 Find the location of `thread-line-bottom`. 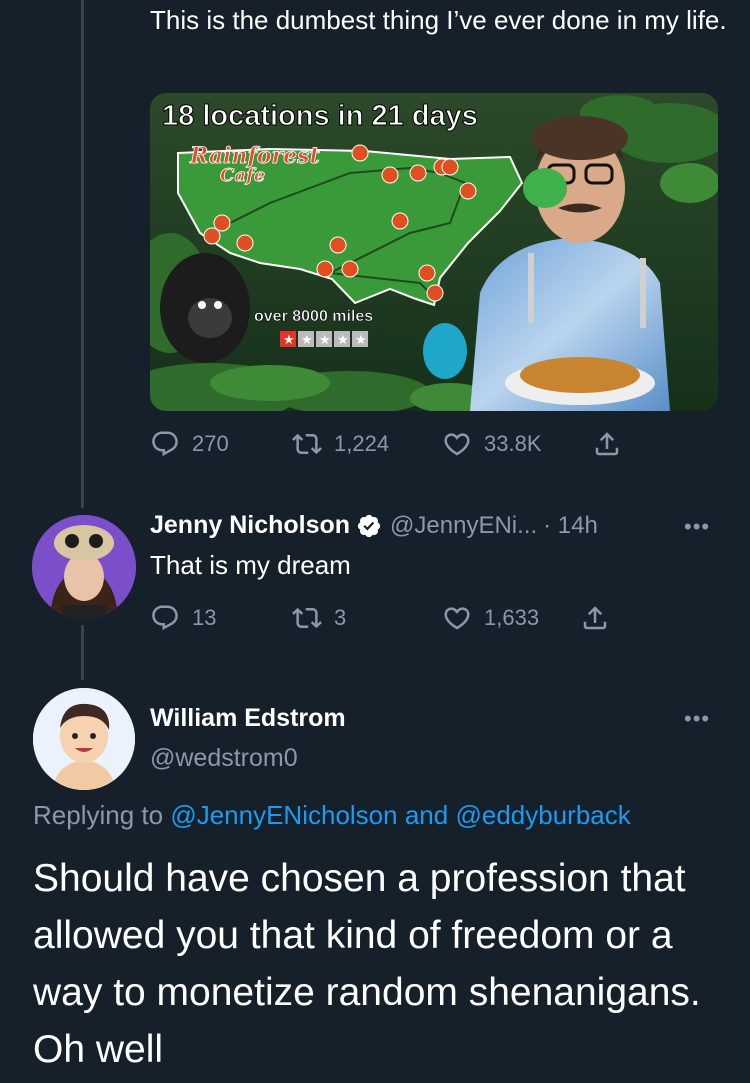

thread-line-bottom is located at coordinates (82, 652).